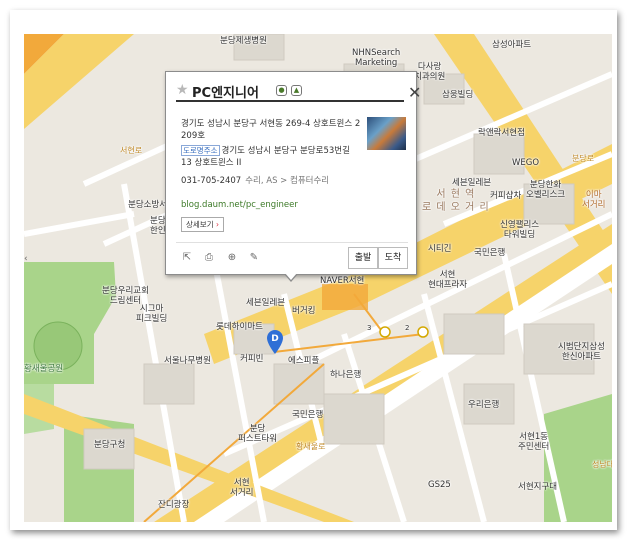 This screenshot has width=627, height=540. Describe the element at coordinates (407, 328) in the screenshot. I see `subway-number-2: 2` at that location.